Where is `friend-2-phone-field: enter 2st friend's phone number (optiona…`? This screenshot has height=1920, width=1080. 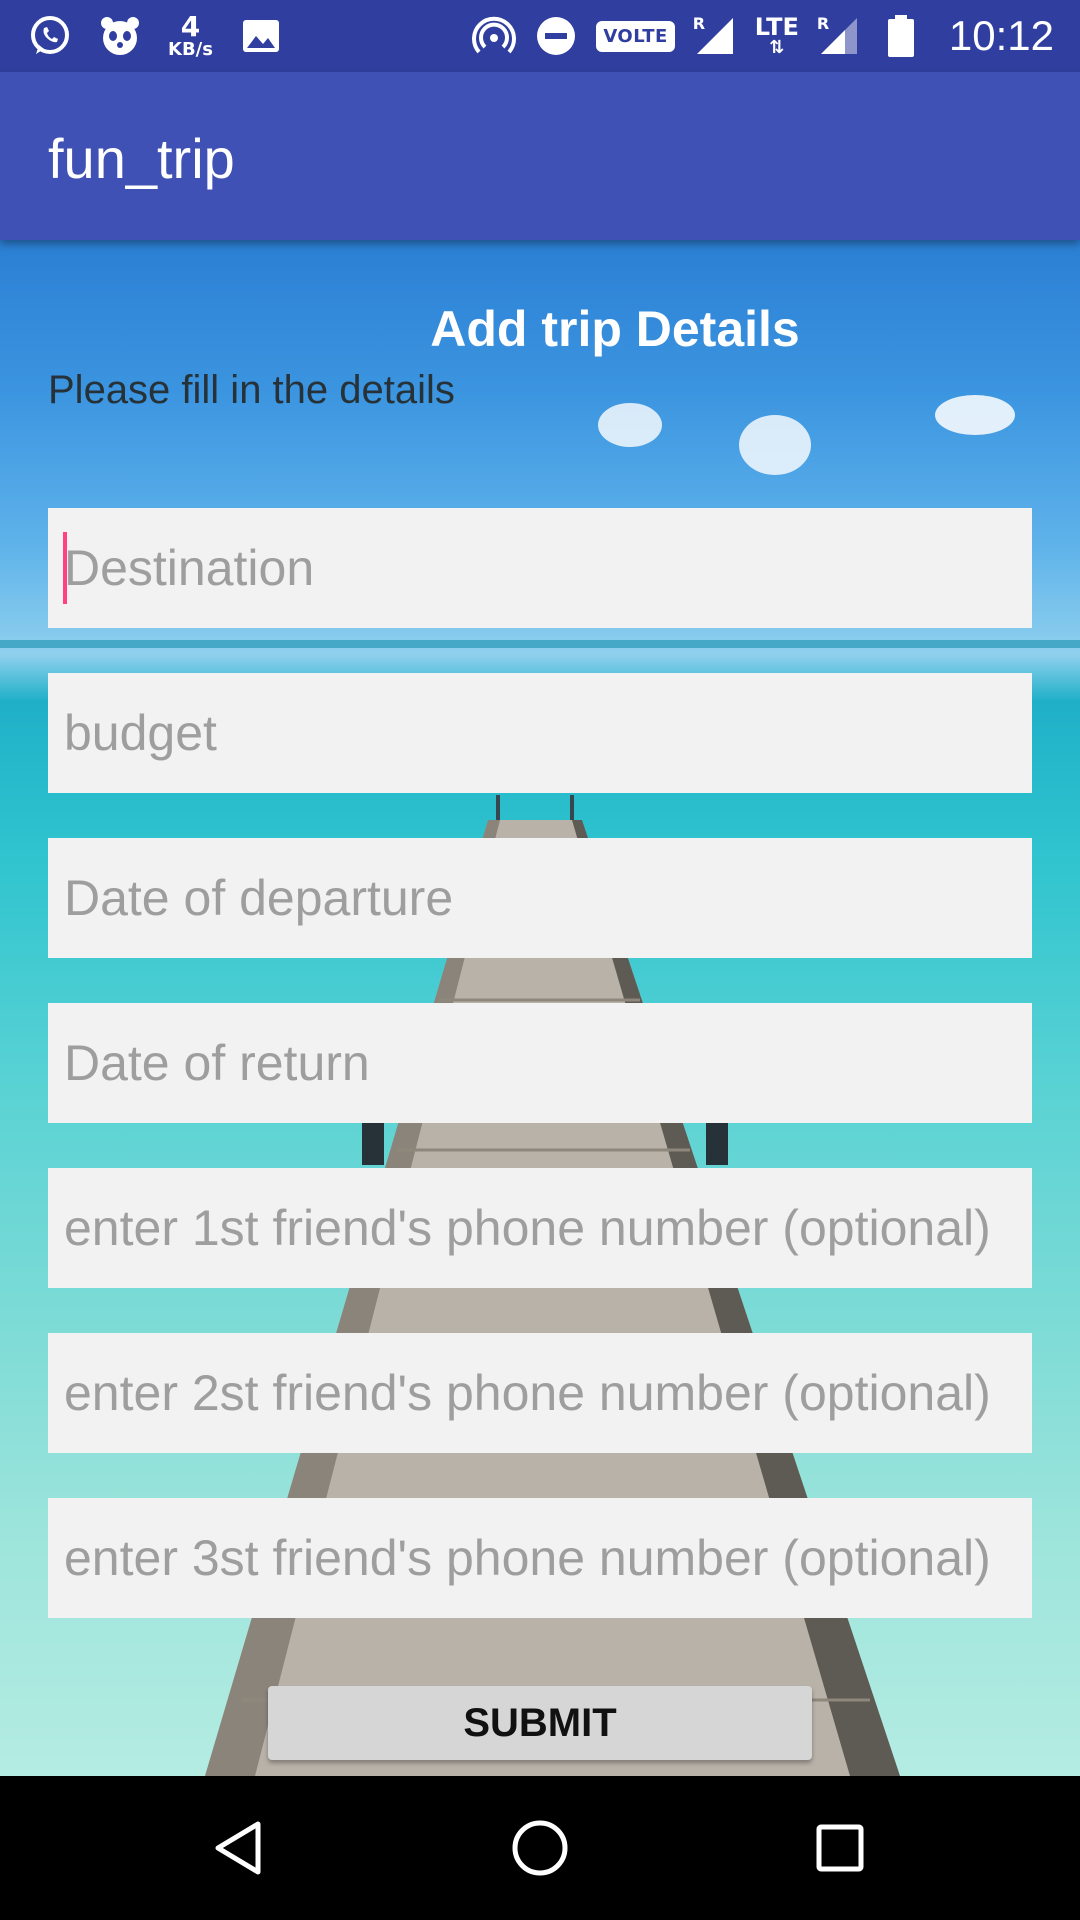
friend-2-phone-field: enter 2st friend's phone number (optiona… is located at coordinates (540, 1393).